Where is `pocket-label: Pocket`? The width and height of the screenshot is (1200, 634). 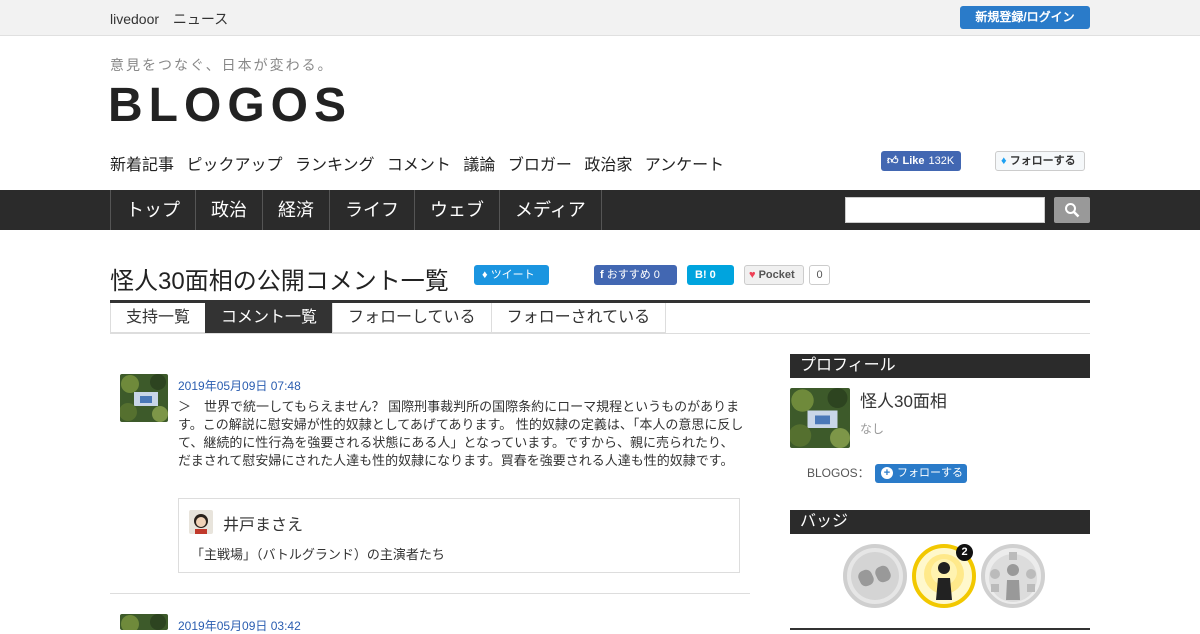
pocket-label: Pocket is located at coordinates (776, 275).